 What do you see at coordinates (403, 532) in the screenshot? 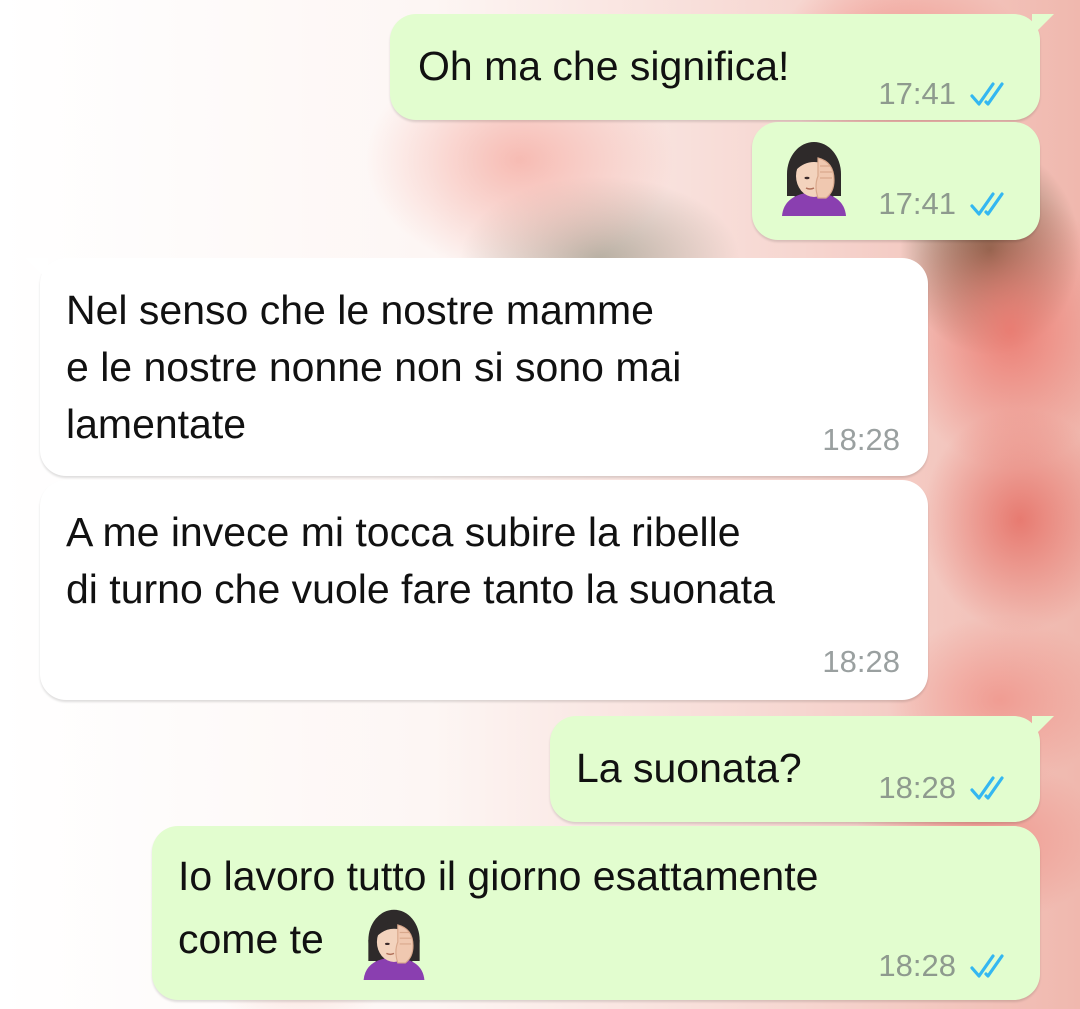
I see `message-text-line: A me invece mi tocca subire la ribelle` at bounding box center [403, 532].